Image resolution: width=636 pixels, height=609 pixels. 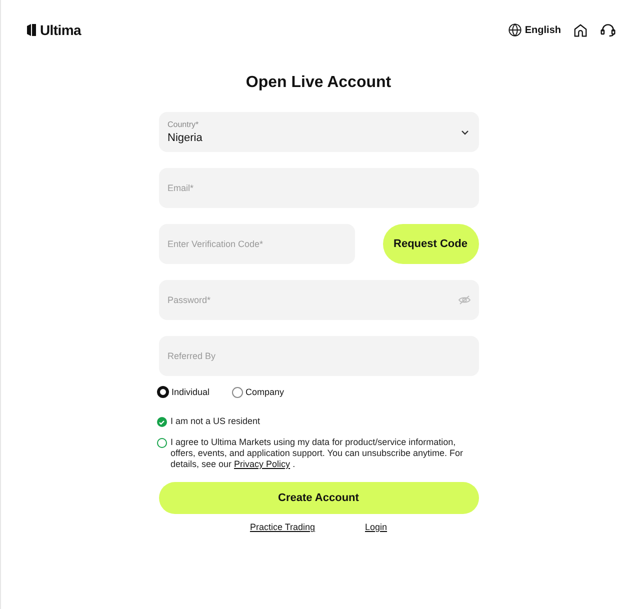 I want to click on country-label: Country*, so click(x=184, y=124).